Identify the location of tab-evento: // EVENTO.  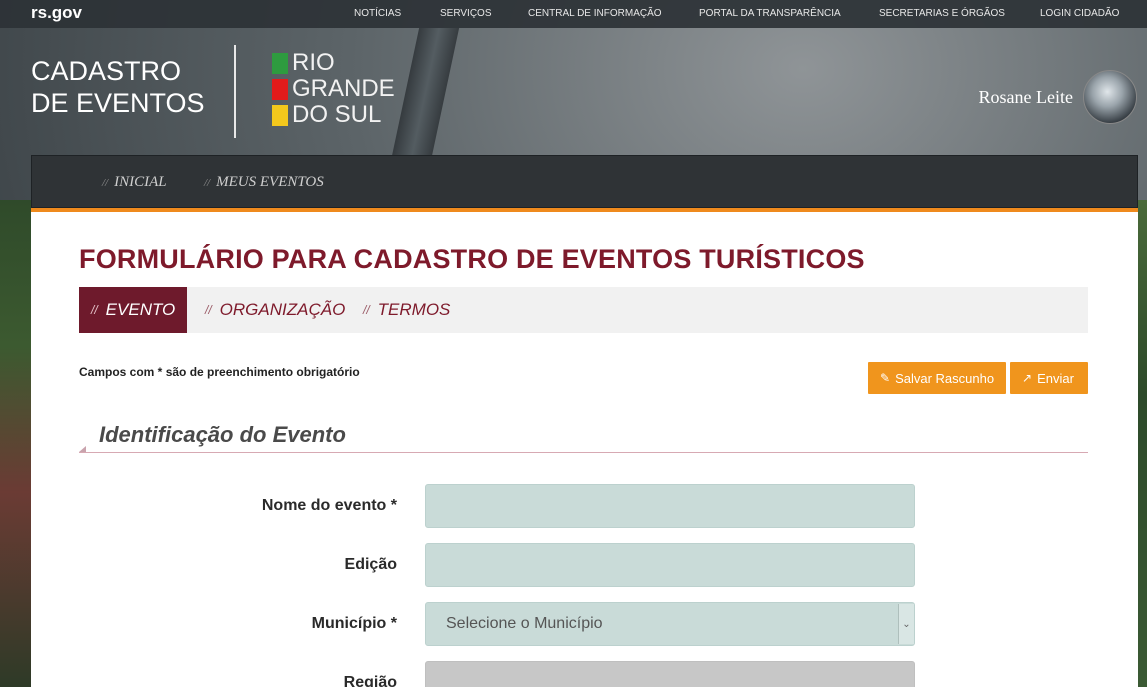
(133, 310).